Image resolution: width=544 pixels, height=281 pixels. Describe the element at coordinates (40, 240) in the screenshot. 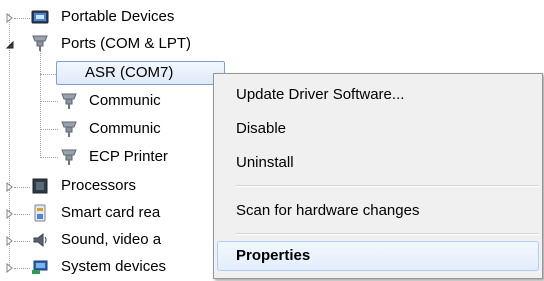

I see `sound-icon` at that location.